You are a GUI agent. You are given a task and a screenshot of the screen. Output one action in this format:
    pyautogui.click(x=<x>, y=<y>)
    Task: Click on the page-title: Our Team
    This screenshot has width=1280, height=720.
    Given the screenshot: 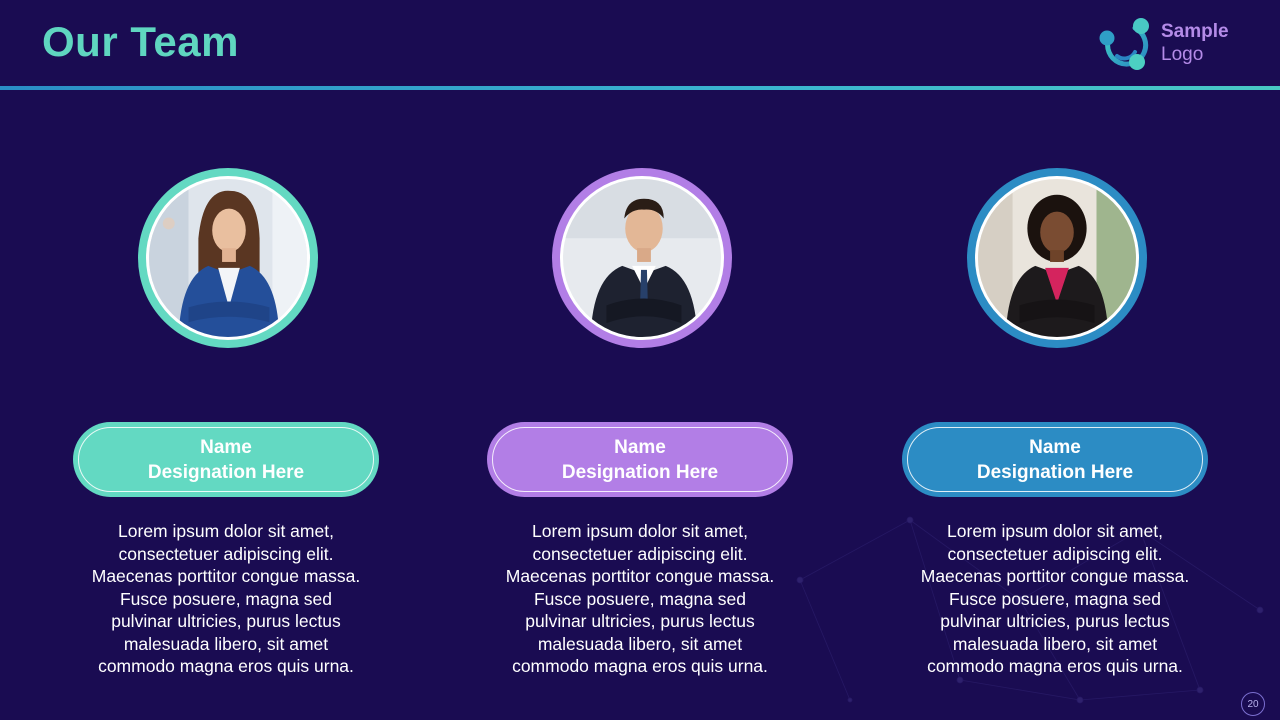 What is the action you would take?
    pyautogui.click(x=140, y=41)
    